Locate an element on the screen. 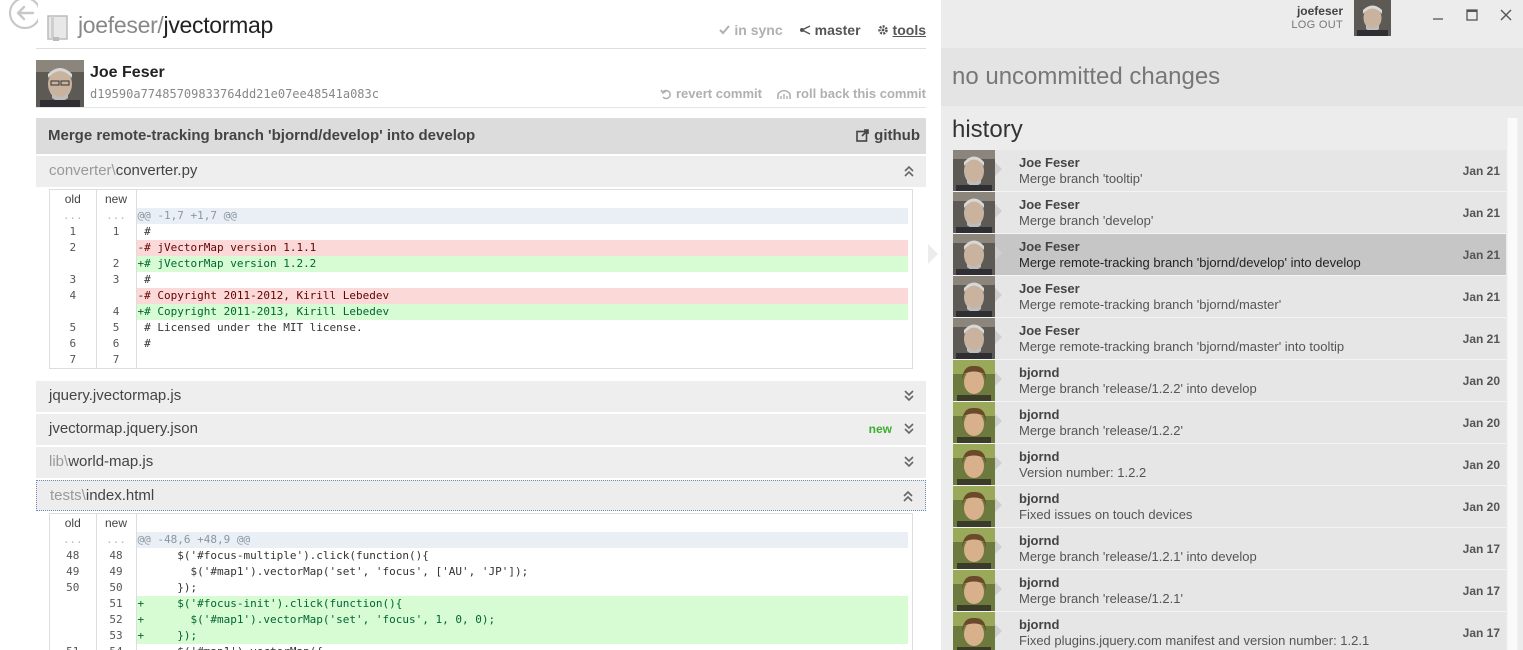 Image resolution: width=1523 pixels, height=650 pixels. diff-added-line: 4 +# Copyright 2011-2013, Kirill Lebedev is located at coordinates (479, 312).